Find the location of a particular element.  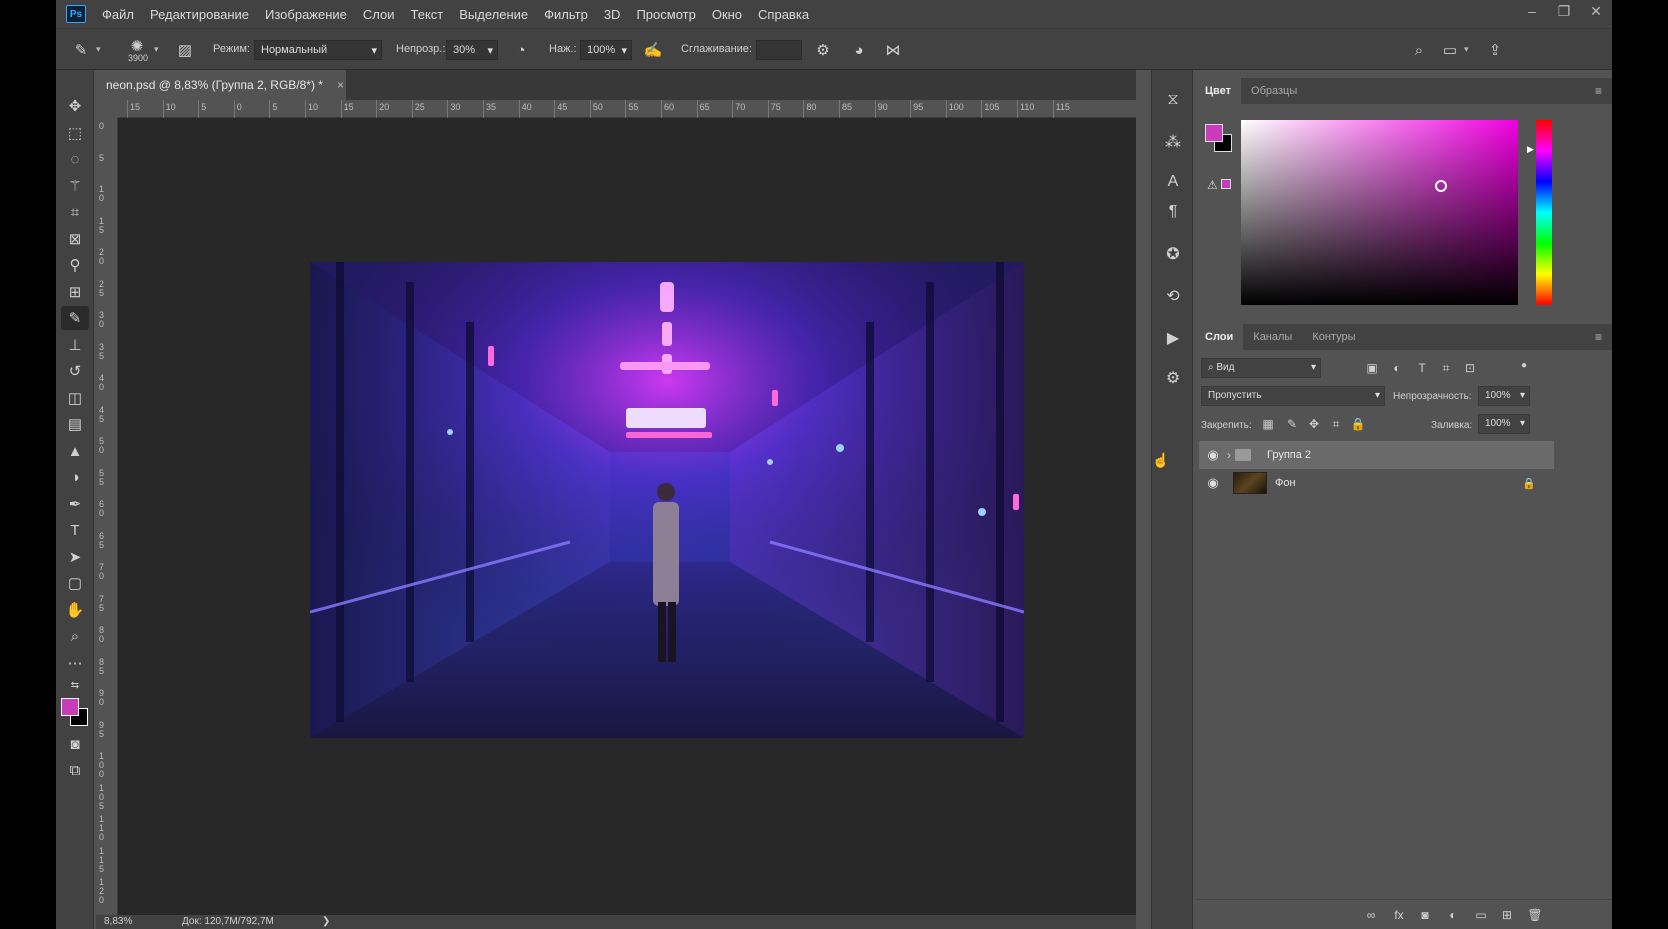

workspace-icon: ▭ is located at coordinates (1450, 50).